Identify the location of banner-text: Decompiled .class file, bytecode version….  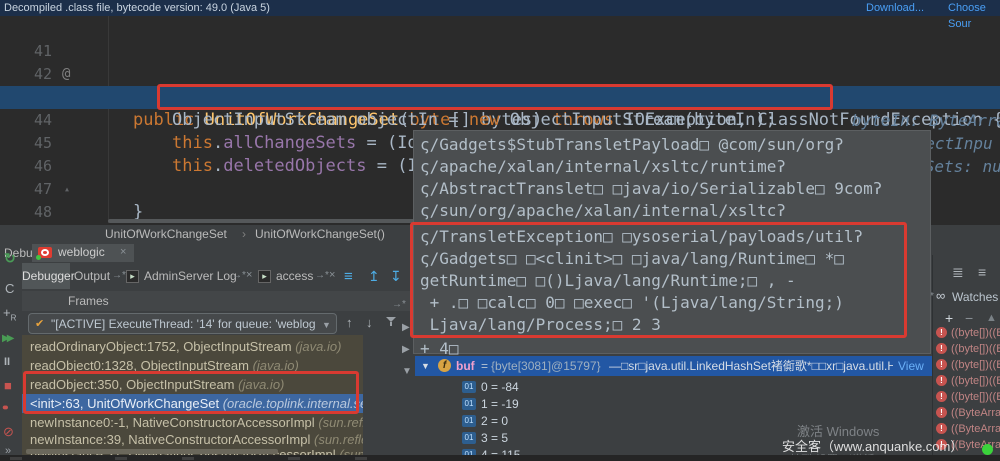
(137, 8).